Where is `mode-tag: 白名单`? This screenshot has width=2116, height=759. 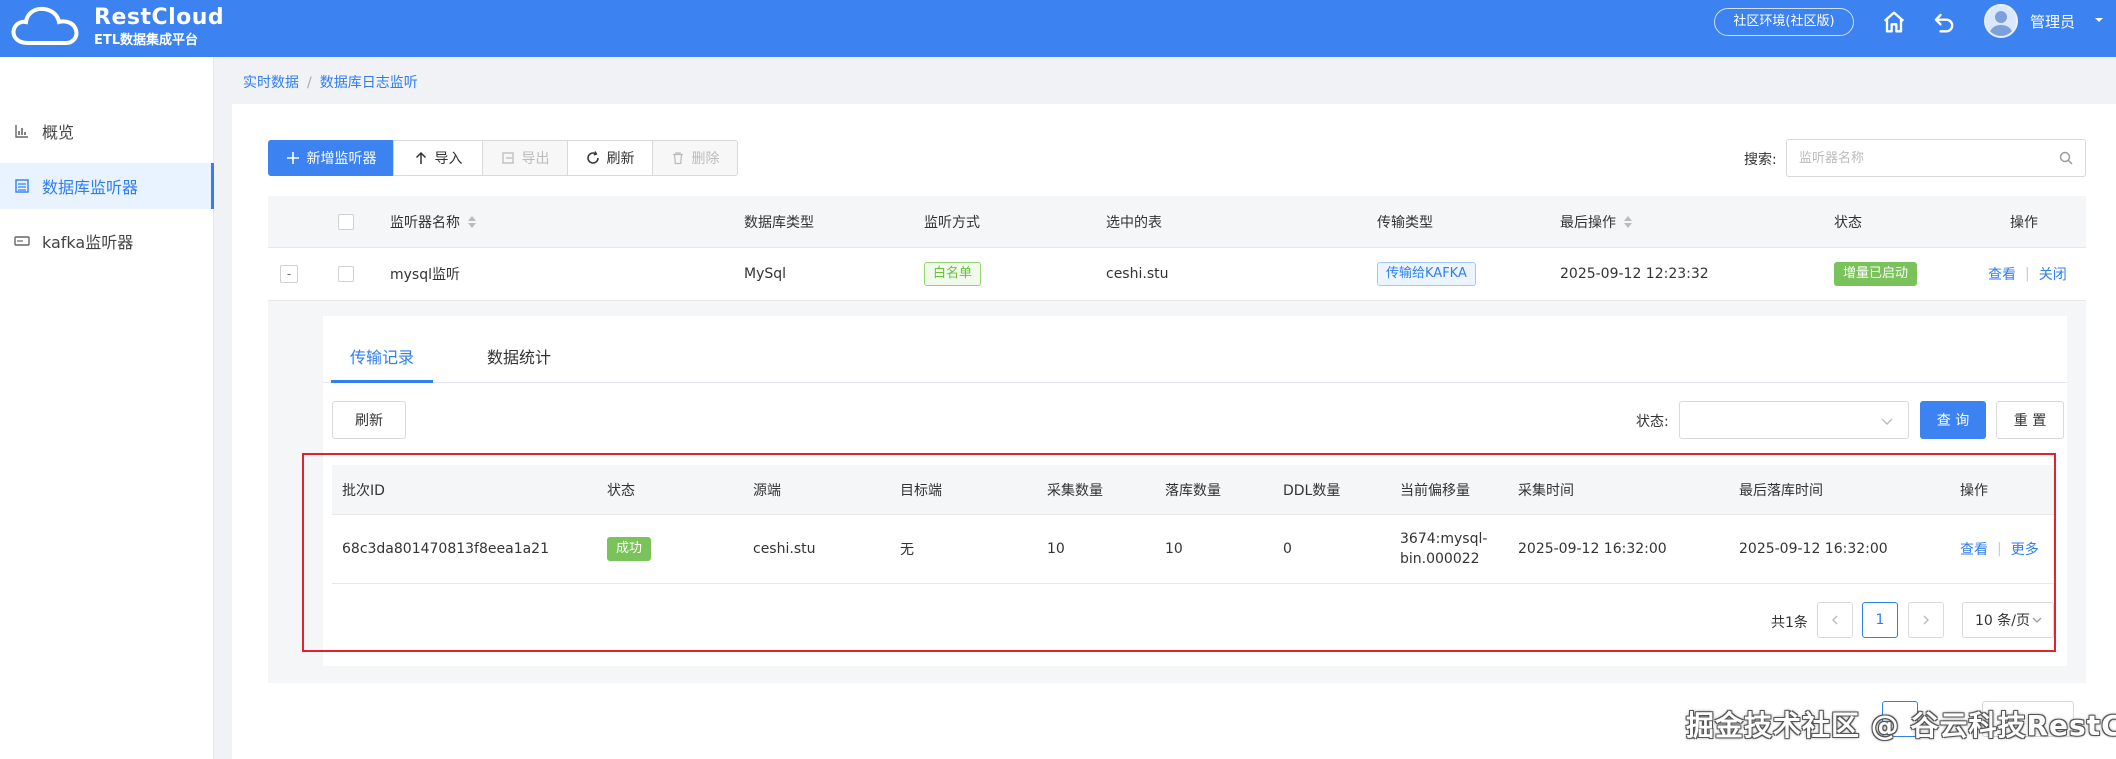
mode-tag: 白名单 is located at coordinates (953, 274).